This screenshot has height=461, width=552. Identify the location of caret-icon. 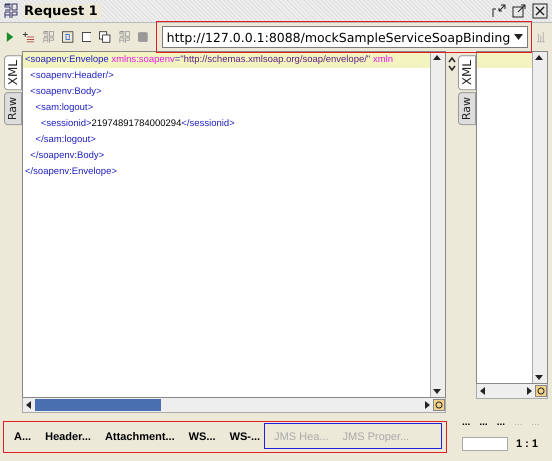
(519, 37).